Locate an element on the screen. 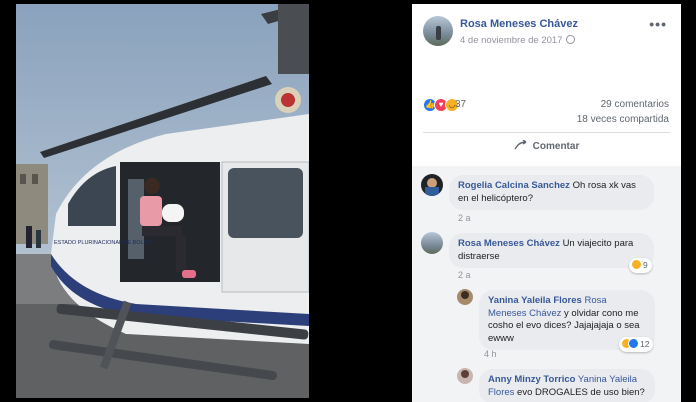  comment-reactions: 12 is located at coordinates (636, 344).